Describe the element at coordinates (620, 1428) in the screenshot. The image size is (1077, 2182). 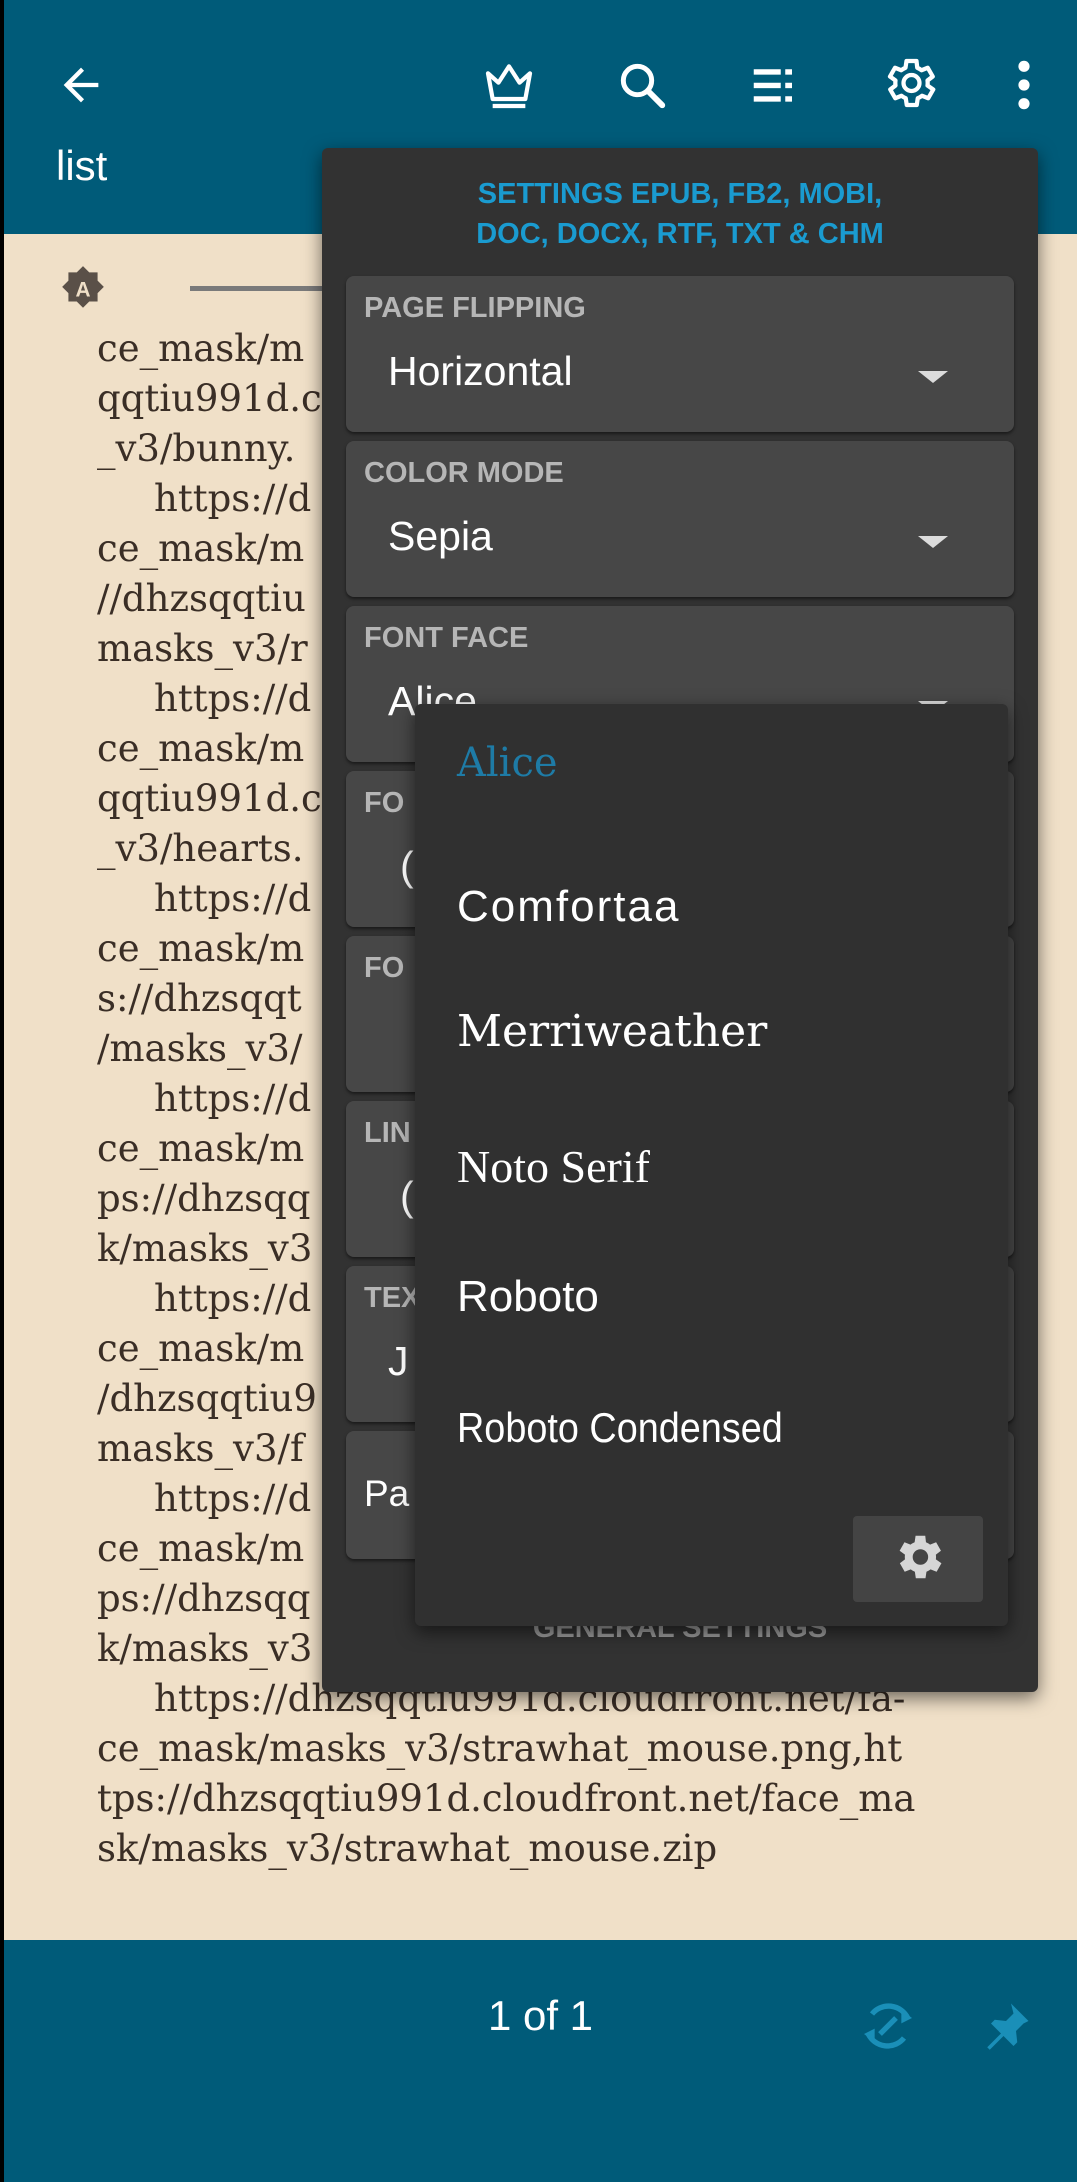
I see `font-option-roboto-condensed: Roboto Condensed` at that location.